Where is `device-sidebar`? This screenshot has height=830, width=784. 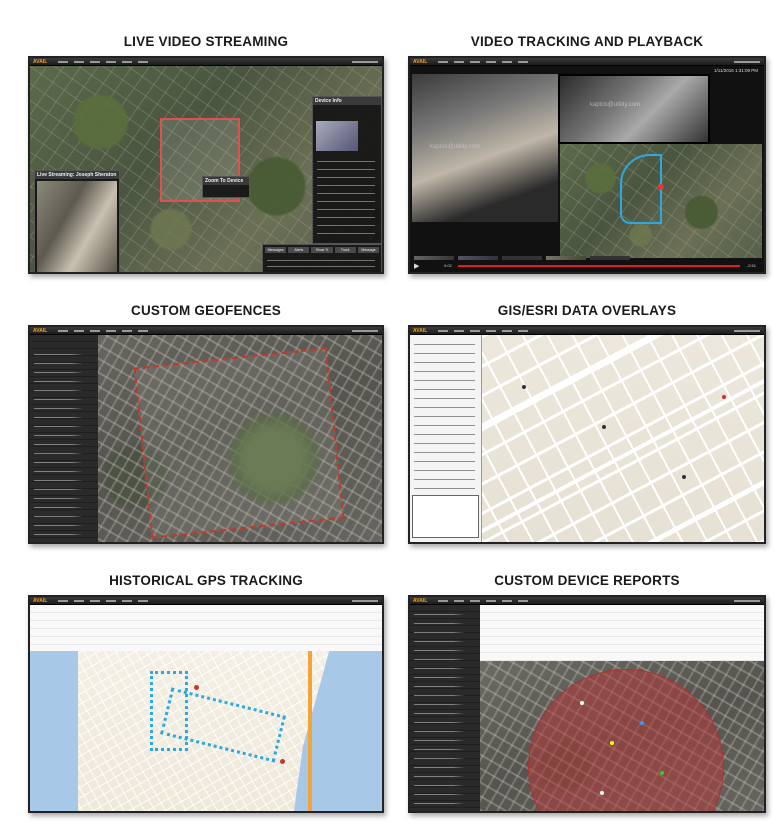
device-sidebar is located at coordinates (64, 438).